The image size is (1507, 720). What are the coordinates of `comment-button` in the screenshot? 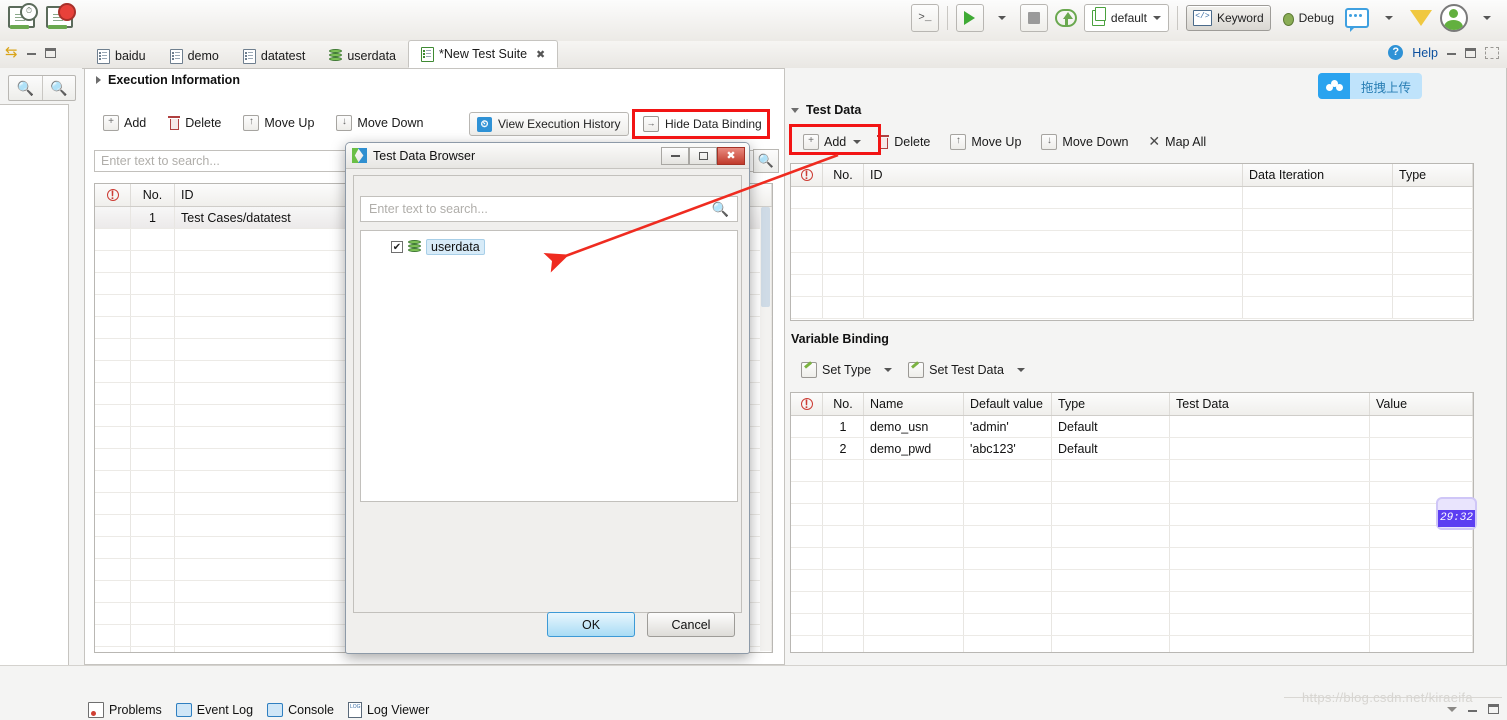 It's located at (1357, 18).